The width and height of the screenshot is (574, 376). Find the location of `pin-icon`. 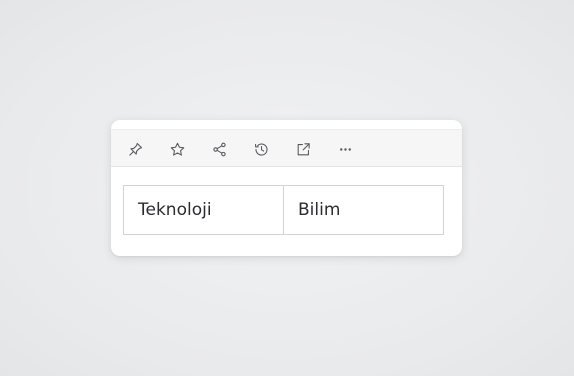

pin-icon is located at coordinates (135, 149).